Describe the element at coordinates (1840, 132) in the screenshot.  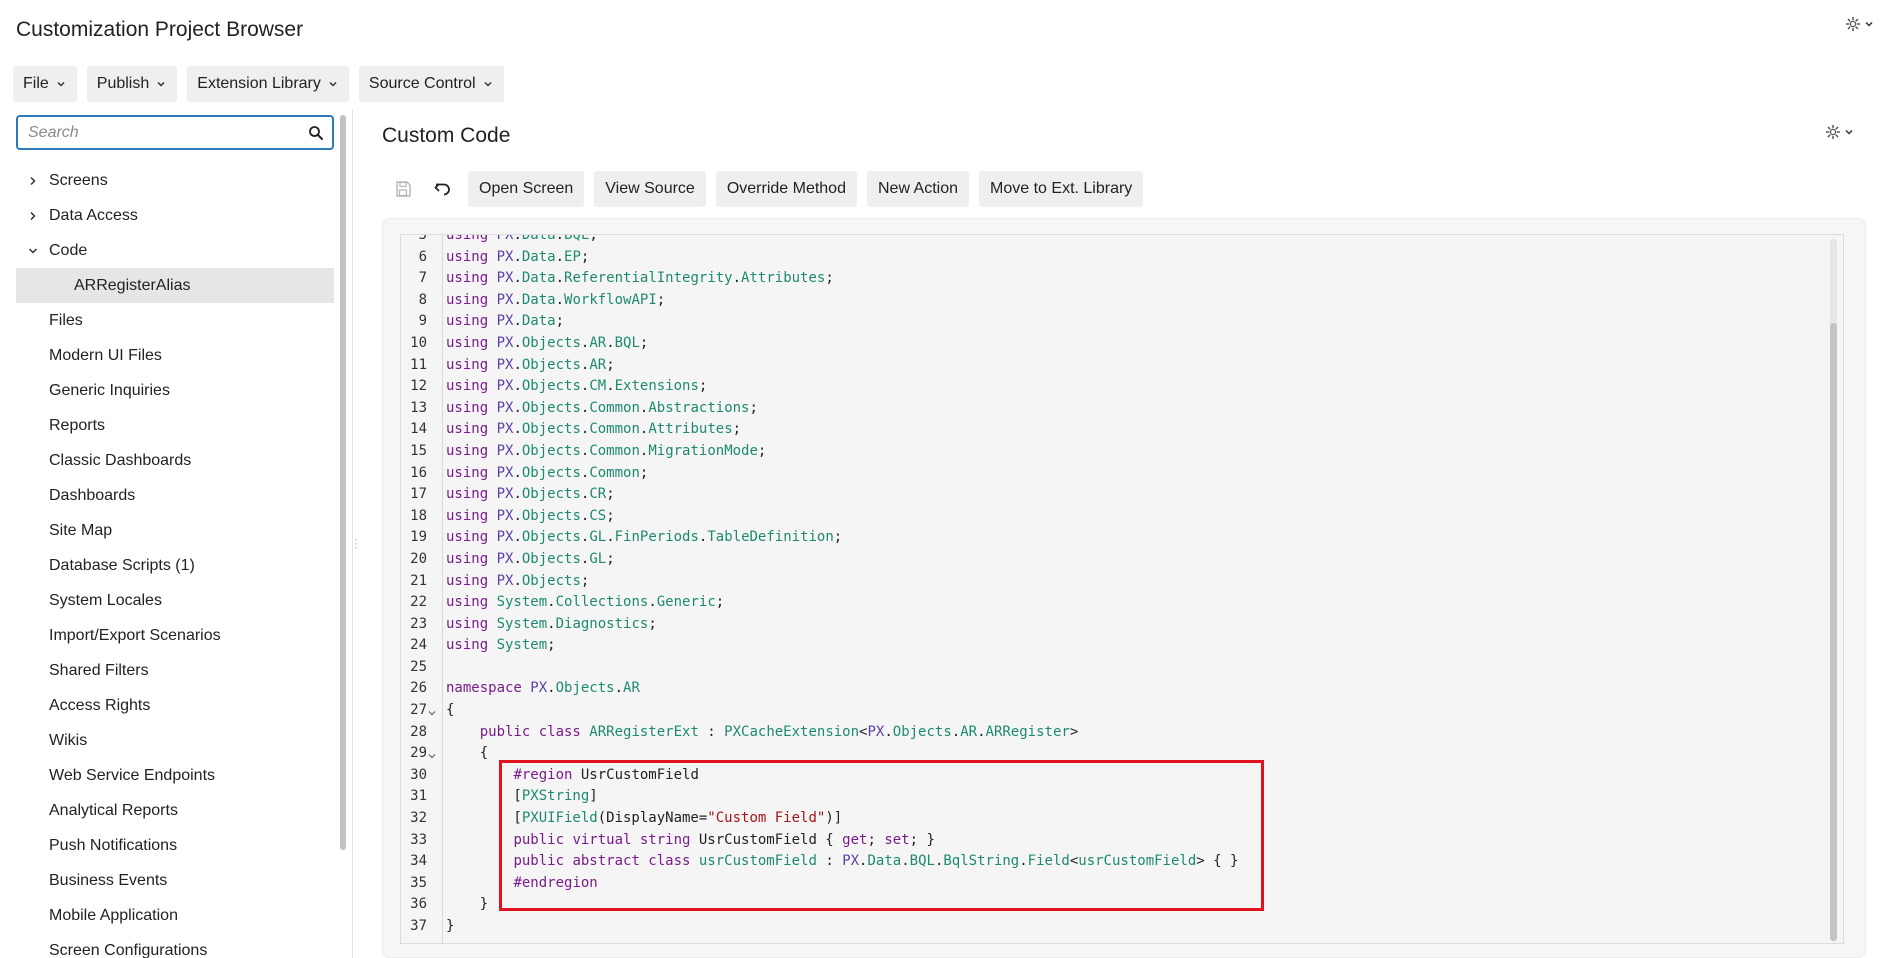
I see `panel-settings-menu` at that location.